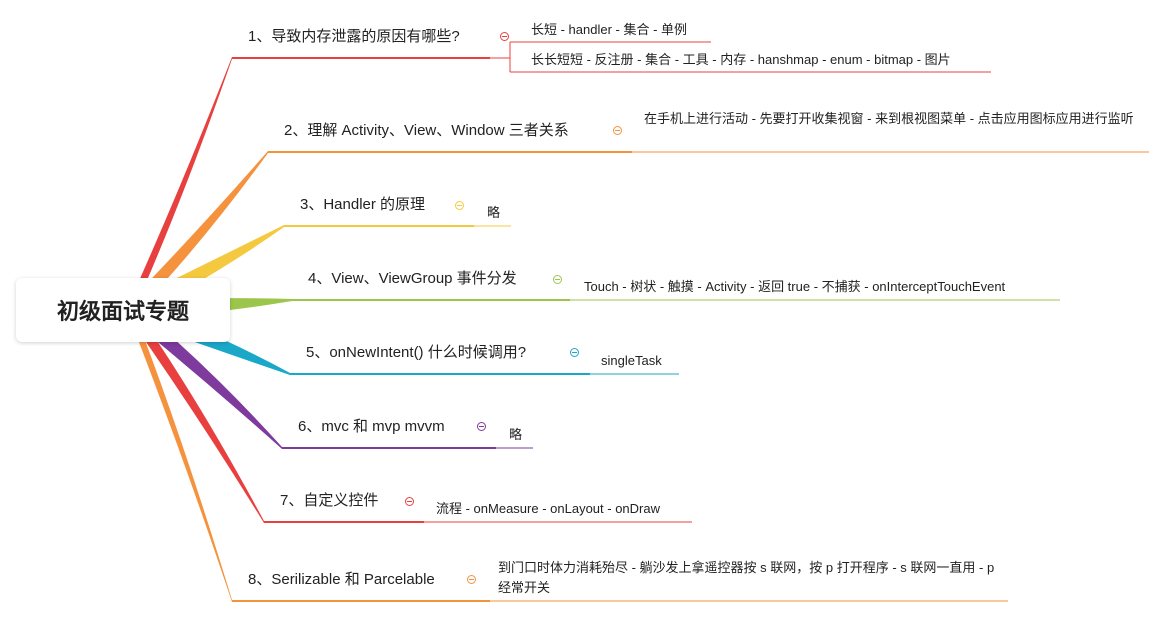  Describe the element at coordinates (621, 30) in the screenshot. I see `leaf-1-1: 长短 - handler - 集合 - 单例` at that location.